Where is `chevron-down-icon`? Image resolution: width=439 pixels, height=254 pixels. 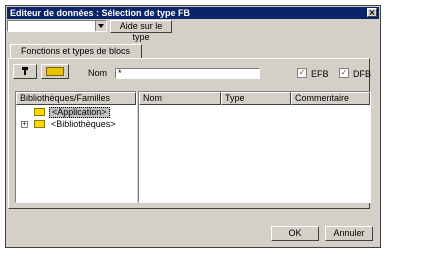
chevron-down-icon is located at coordinates (100, 26).